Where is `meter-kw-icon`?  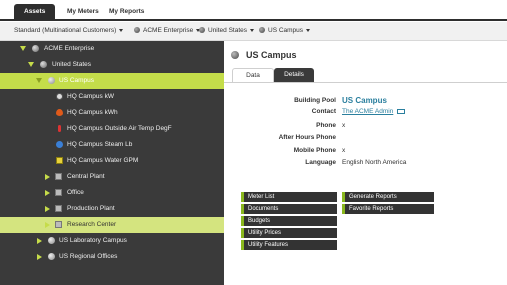 meter-kw-icon is located at coordinates (59, 96).